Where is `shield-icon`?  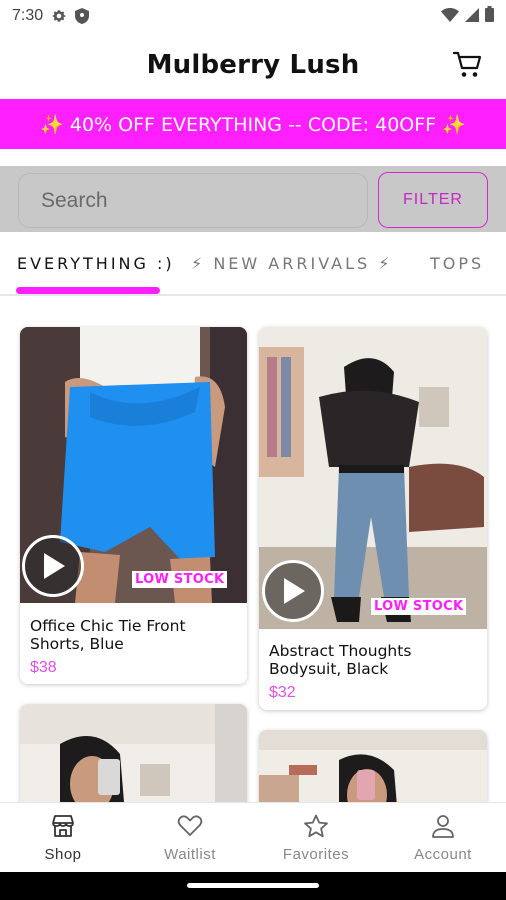 shield-icon is located at coordinates (82, 16).